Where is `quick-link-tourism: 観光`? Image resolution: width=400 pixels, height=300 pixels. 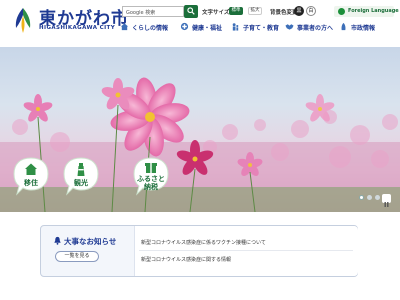 quick-link-tourism: 観光 is located at coordinates (81, 176).